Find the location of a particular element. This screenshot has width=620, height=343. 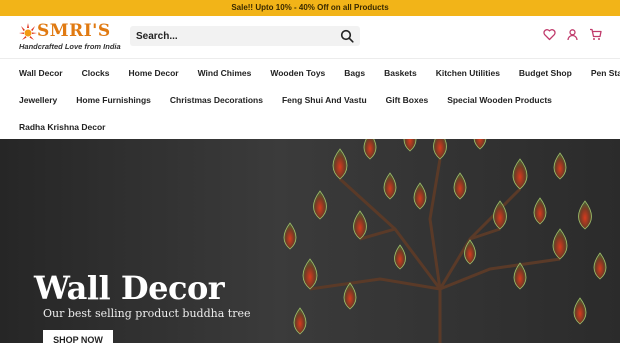

brand-name: SMRI'S is located at coordinates (74, 31).